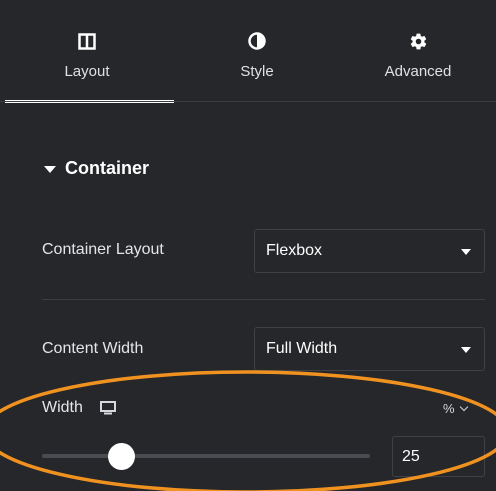  I want to click on tab-advanced-label: Advanced, so click(418, 71).